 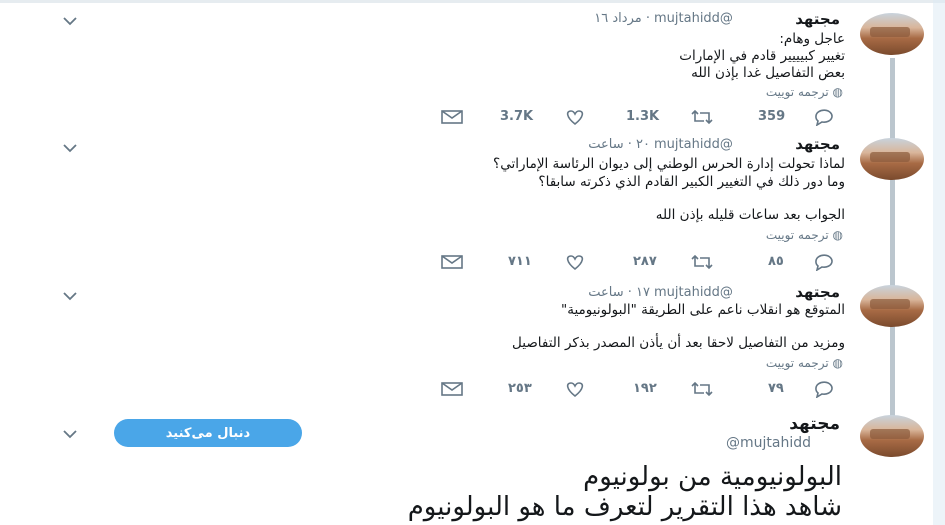 What do you see at coordinates (643, 116) in the screenshot?
I see `retweet-count: 1.3K` at bounding box center [643, 116].